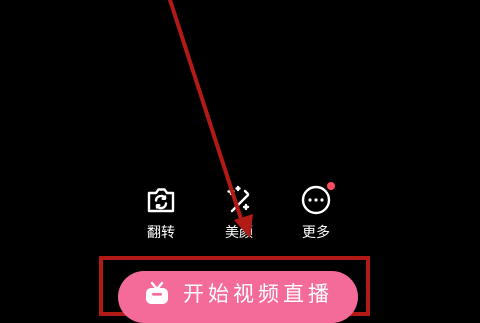 This screenshot has width=480, height=323. I want to click on notification-dot, so click(331, 186).